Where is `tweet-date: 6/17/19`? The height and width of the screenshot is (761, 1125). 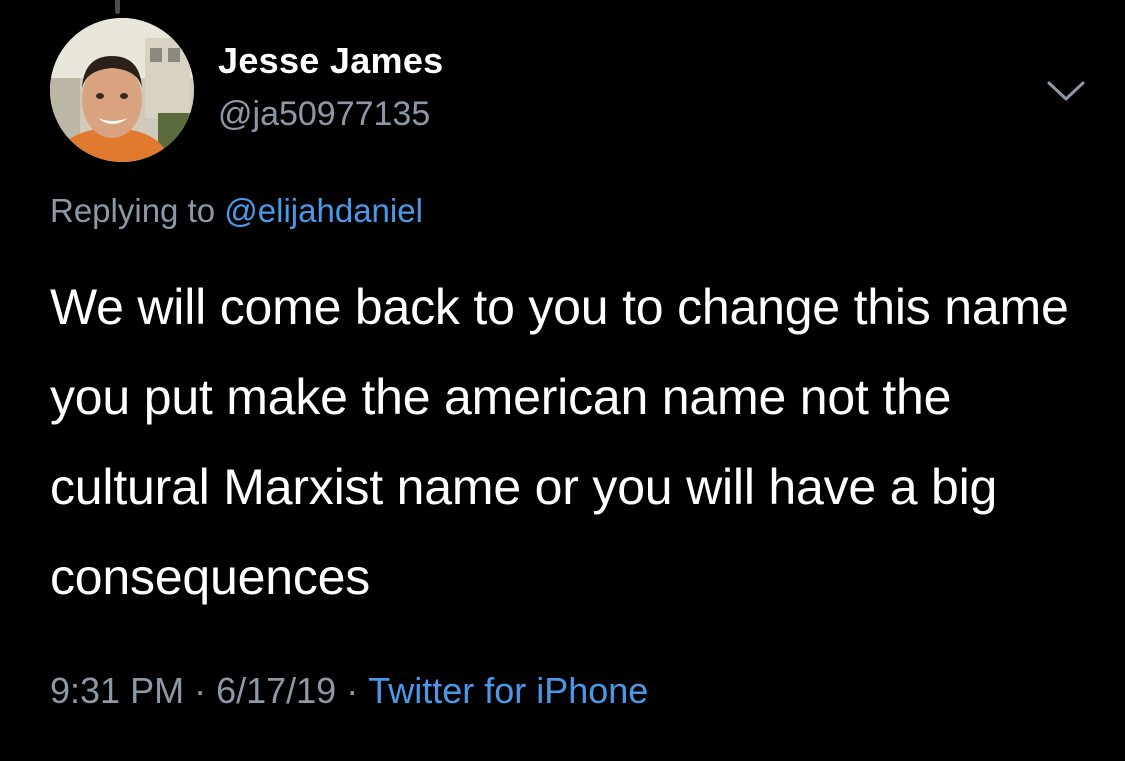
tweet-date: 6/17/19 is located at coordinates (276, 690).